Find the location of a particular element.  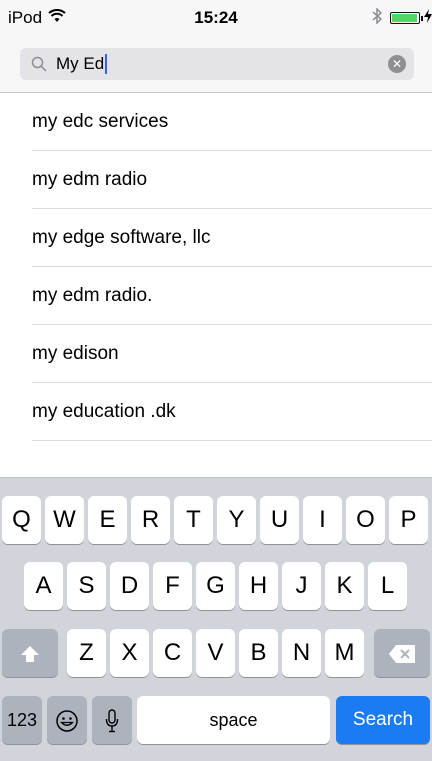

suggestion-item: my edc services is located at coordinates (216, 122).